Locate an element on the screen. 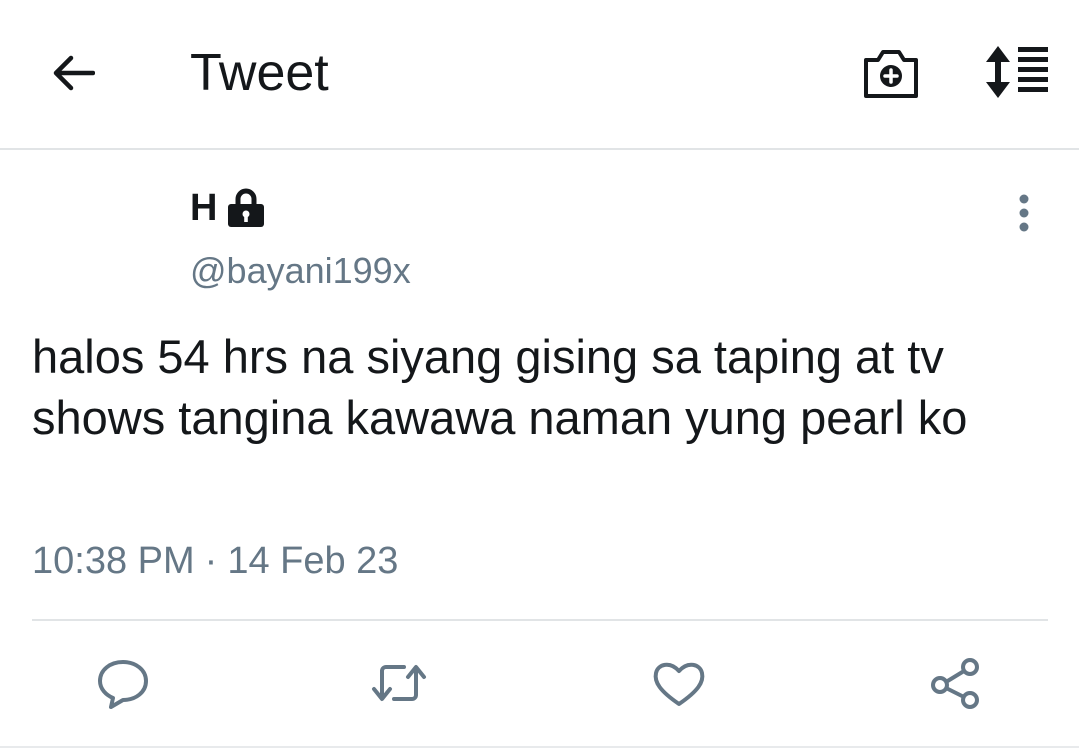 The image size is (1079, 748). user-handle: @bayani199x is located at coordinates (300, 271).